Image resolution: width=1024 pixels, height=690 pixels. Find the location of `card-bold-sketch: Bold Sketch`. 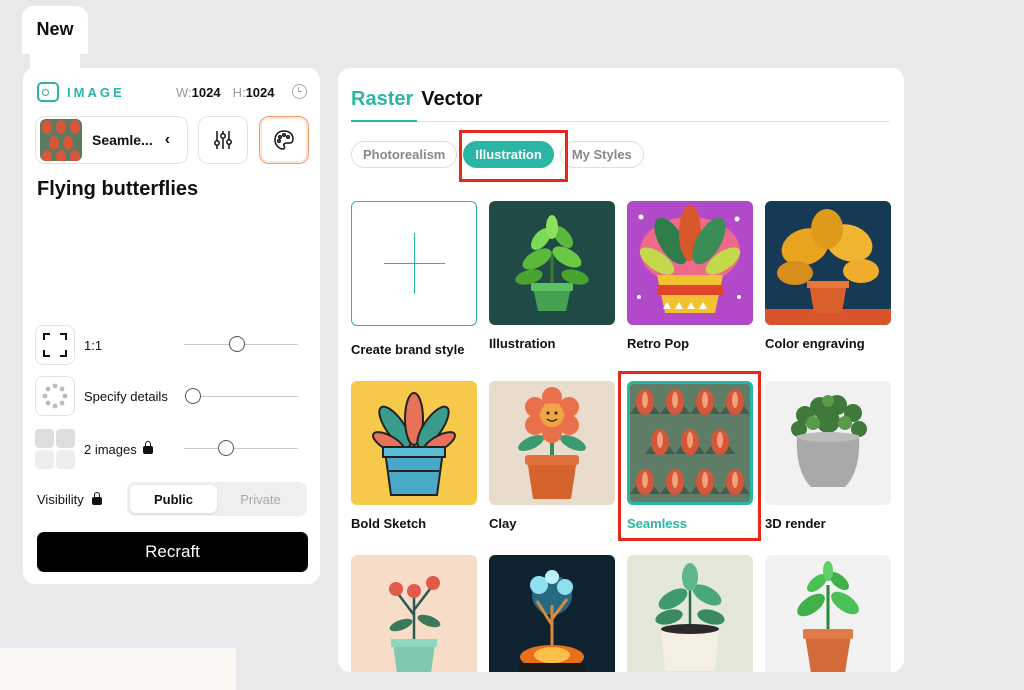

card-bold-sketch: Bold Sketch is located at coordinates (414, 456).